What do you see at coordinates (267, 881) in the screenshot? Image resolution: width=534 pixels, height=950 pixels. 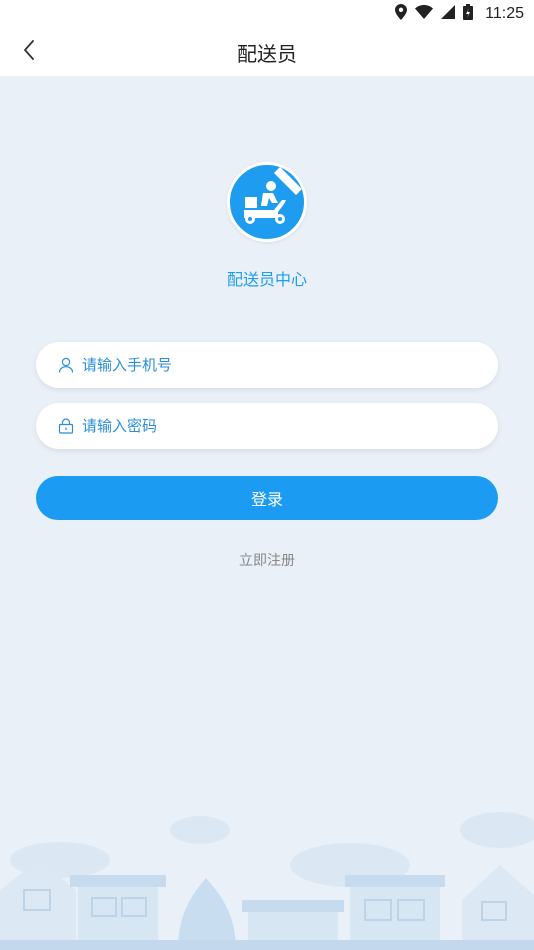 I see `city-scenery-illustration` at bounding box center [267, 881].